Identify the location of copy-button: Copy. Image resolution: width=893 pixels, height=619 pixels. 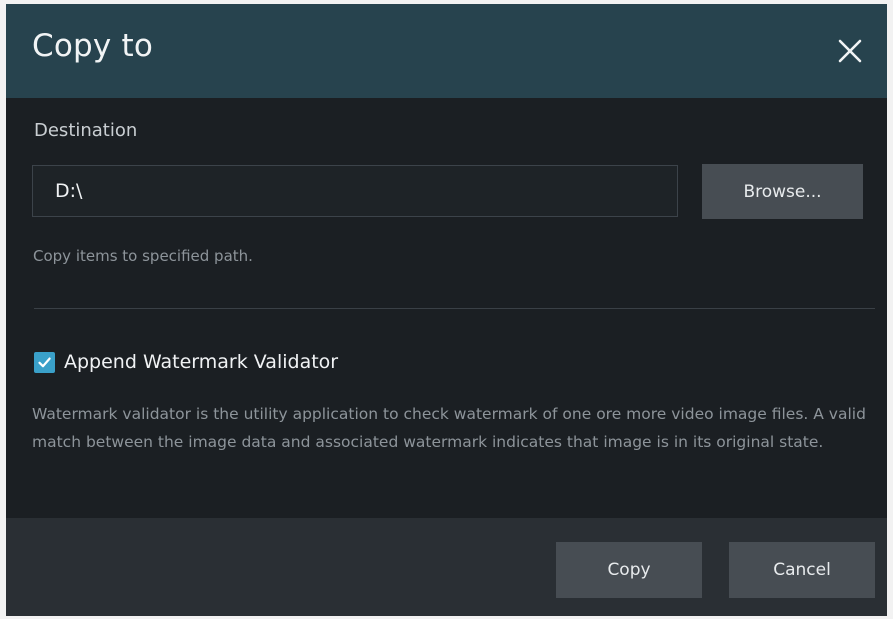
(629, 570).